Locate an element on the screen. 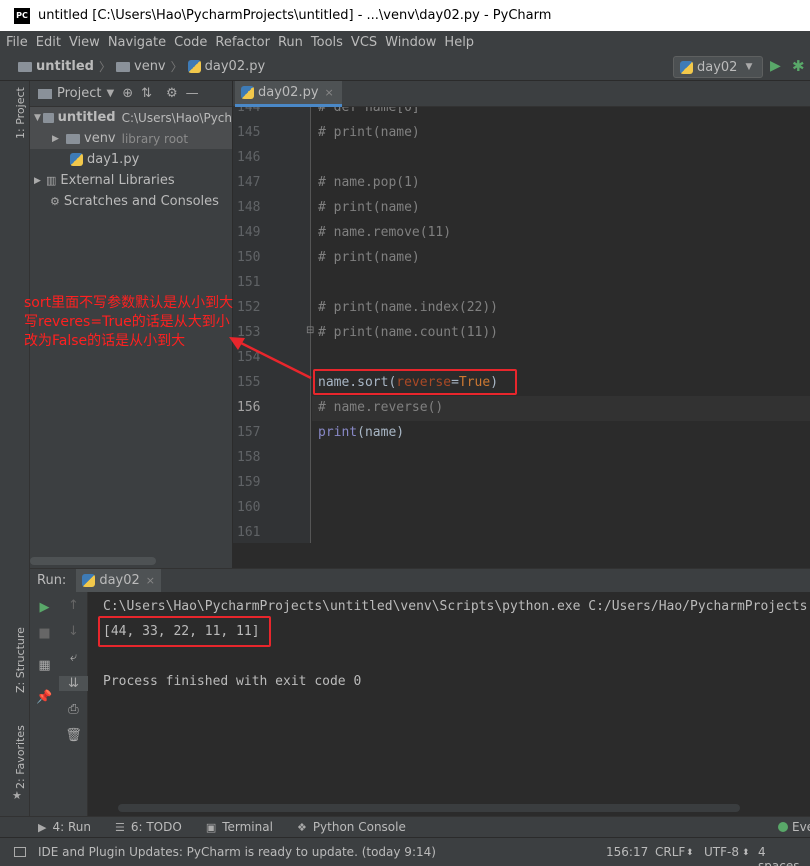 This screenshot has width=810, height=866. tree-item-external-libraries: ▶ ▥ External Libraries is located at coordinates (131, 180).